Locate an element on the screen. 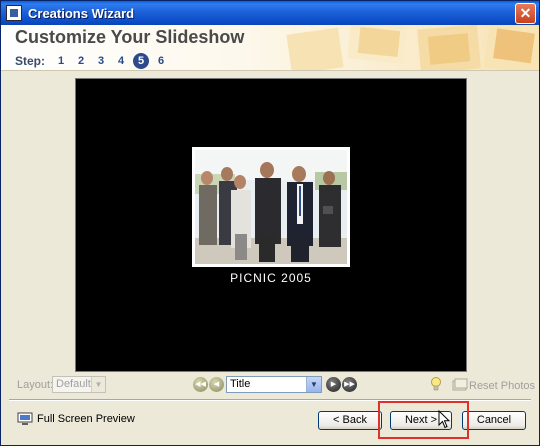 This screenshot has width=540, height=446. step-indicator: Step: 1 2 3 4 5 6 is located at coordinates (94, 61).